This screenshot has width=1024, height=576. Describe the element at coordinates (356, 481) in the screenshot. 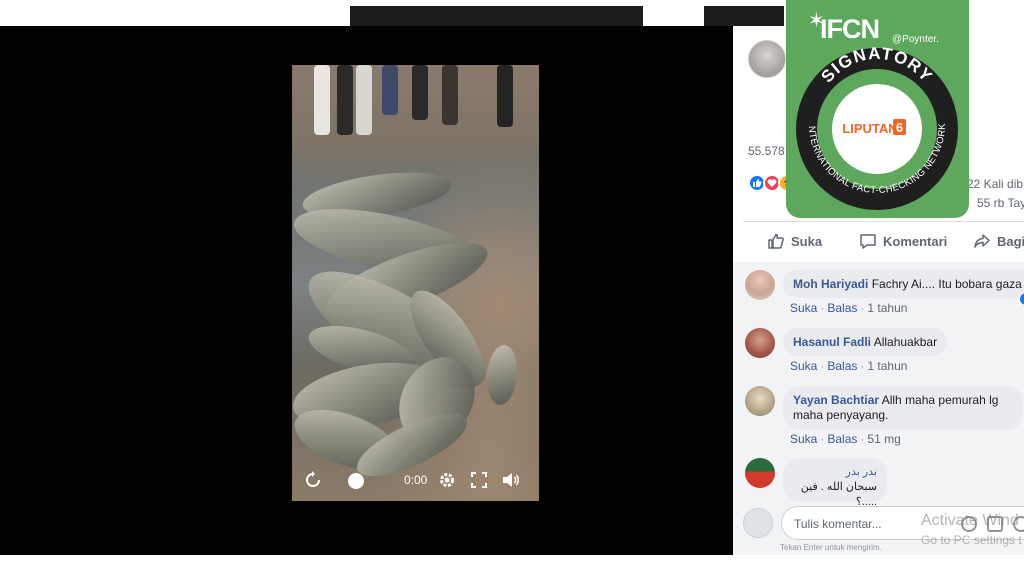

I see `progress-scrubber` at that location.